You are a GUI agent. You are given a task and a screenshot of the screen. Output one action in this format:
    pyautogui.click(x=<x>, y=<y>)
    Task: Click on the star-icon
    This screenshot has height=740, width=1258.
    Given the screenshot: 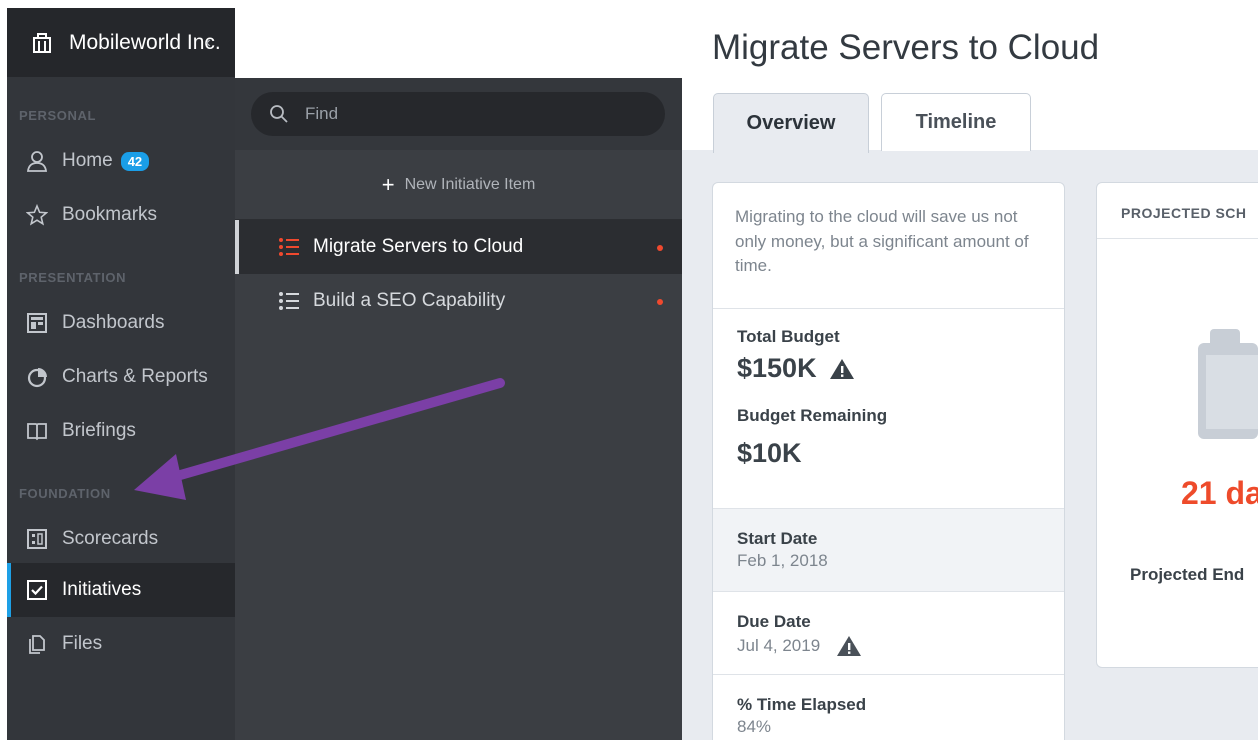 What is the action you would take?
    pyautogui.click(x=37, y=215)
    